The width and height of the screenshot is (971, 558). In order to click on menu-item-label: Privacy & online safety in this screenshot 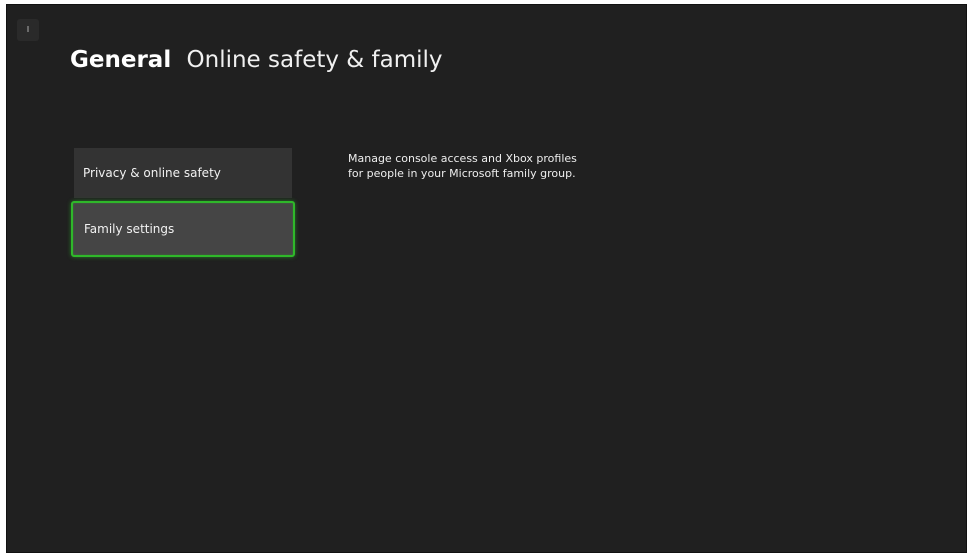, I will do `click(152, 173)`.